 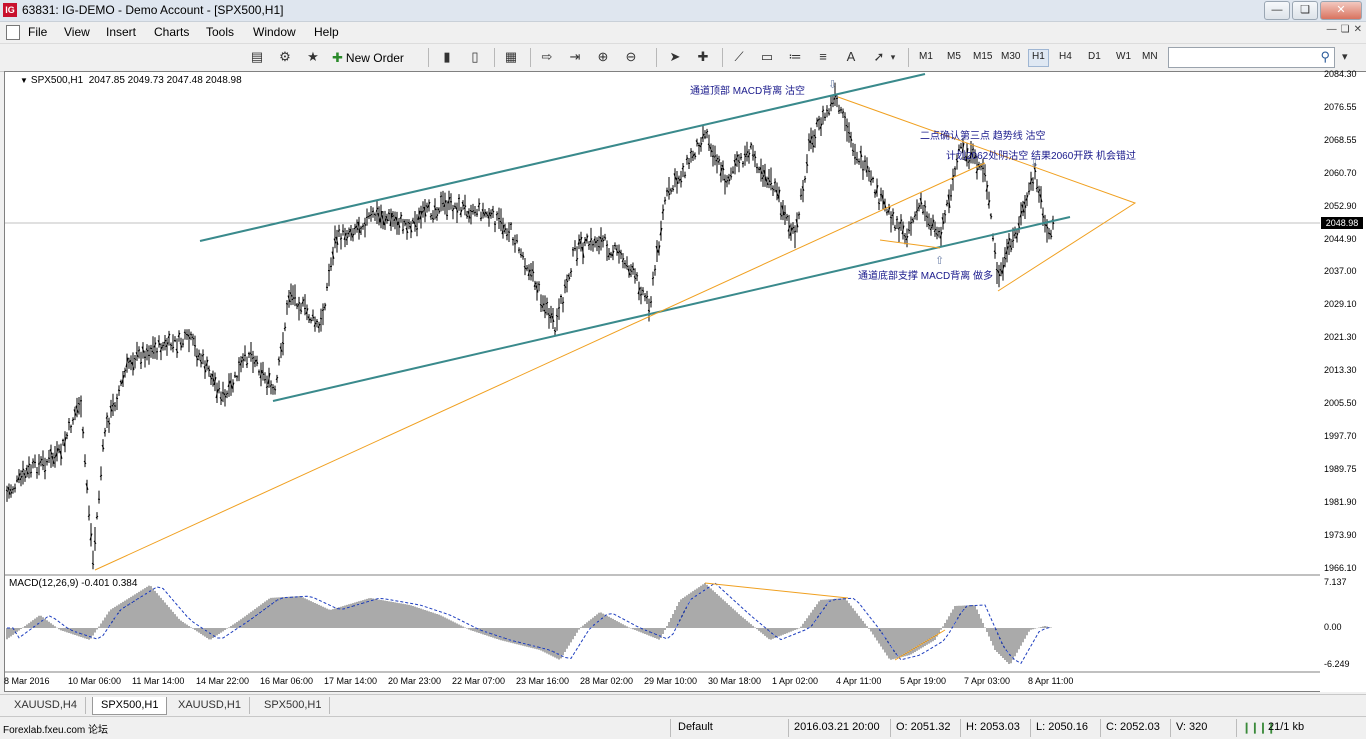 What do you see at coordinates (46, 705) in the screenshot?
I see `tab-xauusd-h4: XAUUSD,H4` at bounding box center [46, 705].